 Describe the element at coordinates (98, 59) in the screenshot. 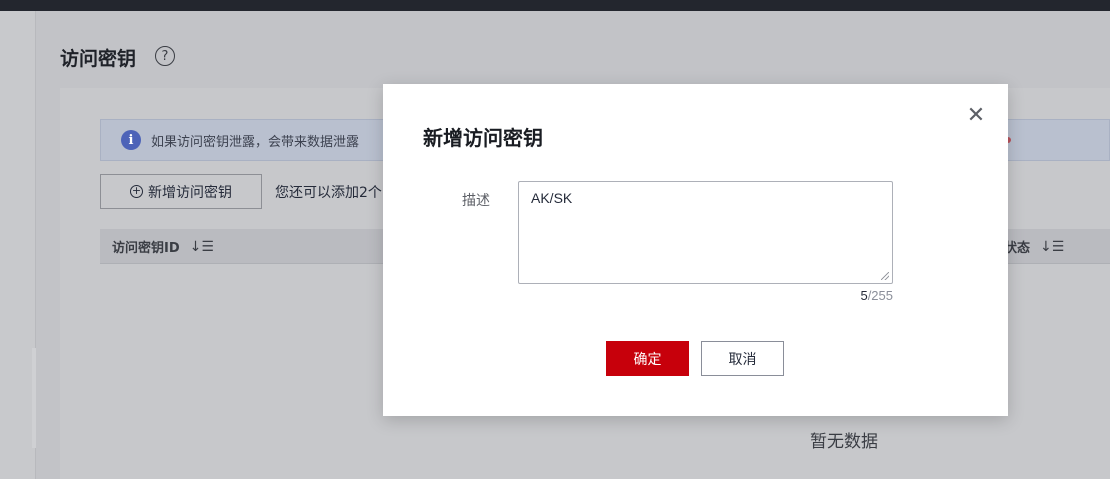

I see `page-title: 访问密钥` at that location.